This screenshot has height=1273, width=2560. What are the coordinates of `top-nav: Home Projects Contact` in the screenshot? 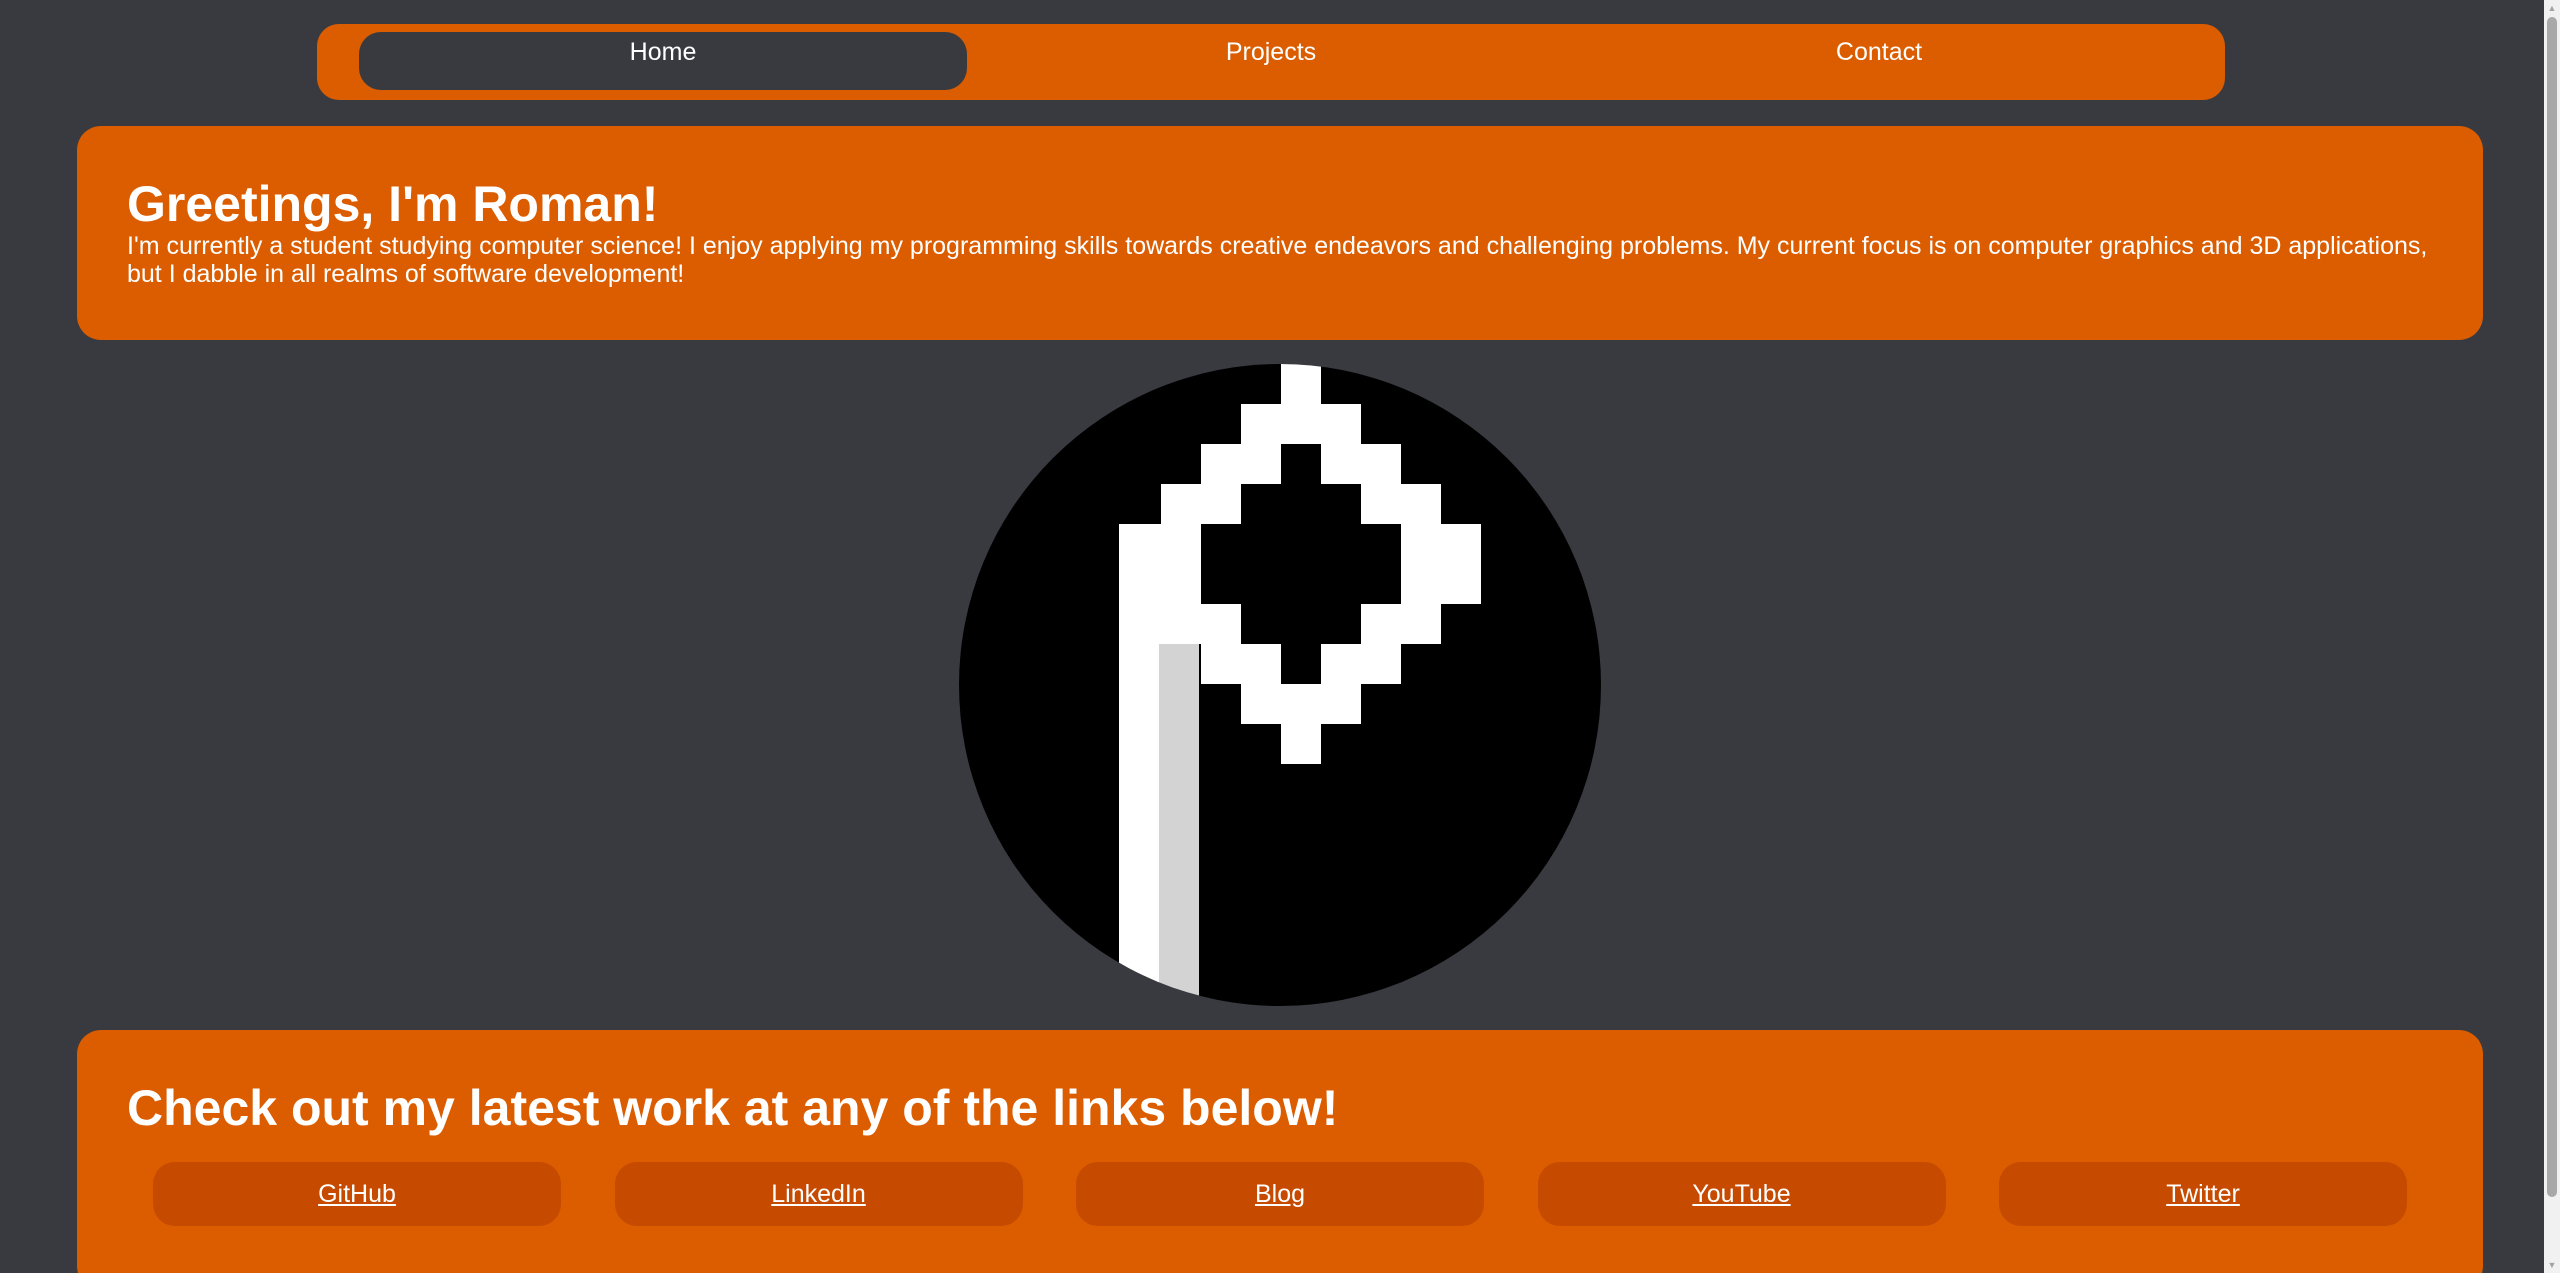 It's located at (1271, 62).